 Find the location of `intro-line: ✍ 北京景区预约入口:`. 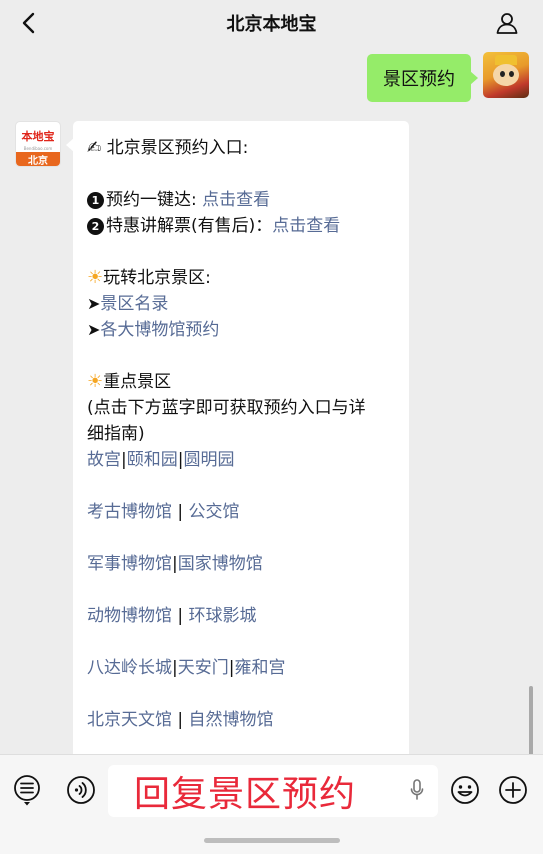

intro-line: ✍ 北京景区预约入口: is located at coordinates (241, 148).